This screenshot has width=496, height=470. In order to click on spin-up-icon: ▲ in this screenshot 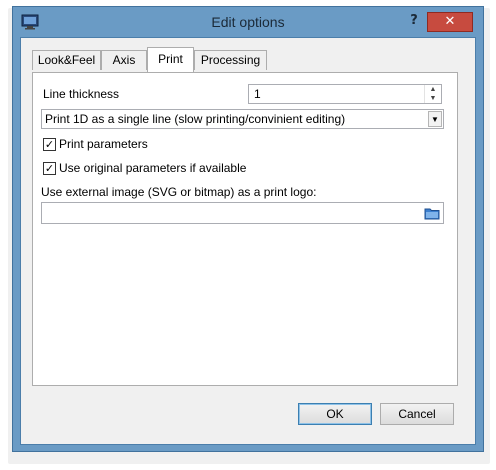, I will do `click(433, 89)`.